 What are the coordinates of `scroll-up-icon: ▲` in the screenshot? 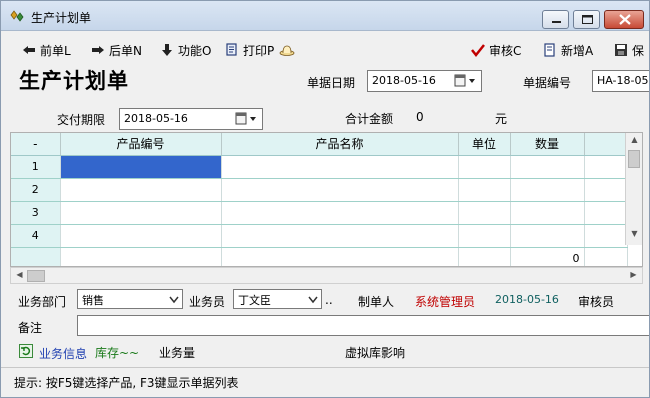 It's located at (634, 139).